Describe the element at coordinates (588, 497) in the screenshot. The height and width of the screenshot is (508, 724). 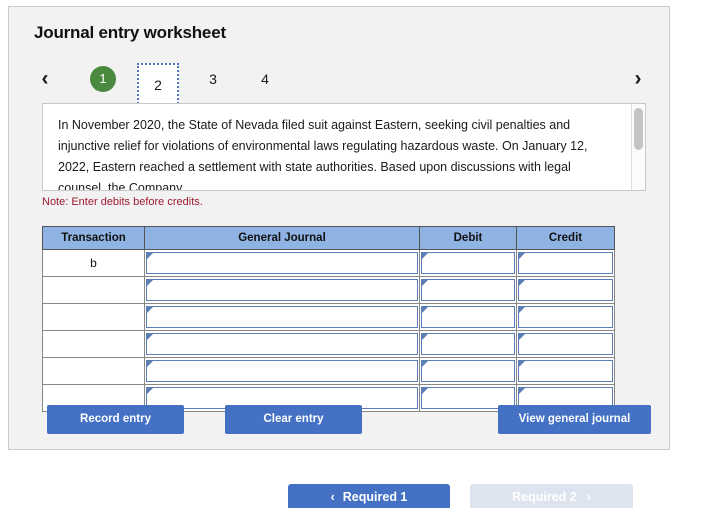
I see `chevron-right-icon: ›` at that location.